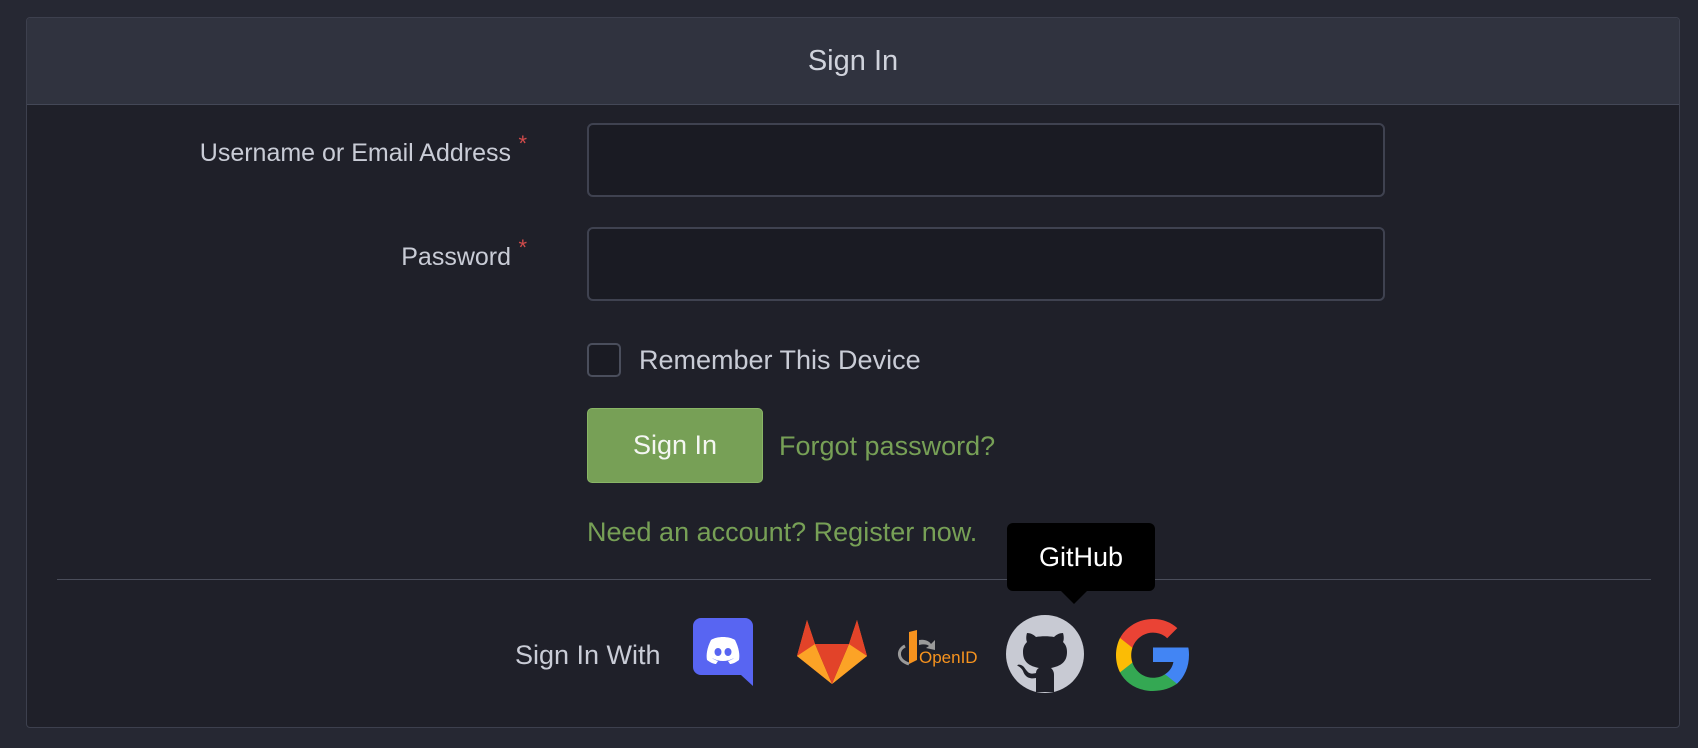 The image size is (1698, 748). What do you see at coordinates (780, 360) in the screenshot?
I see `remember-label: Remember This Device` at bounding box center [780, 360].